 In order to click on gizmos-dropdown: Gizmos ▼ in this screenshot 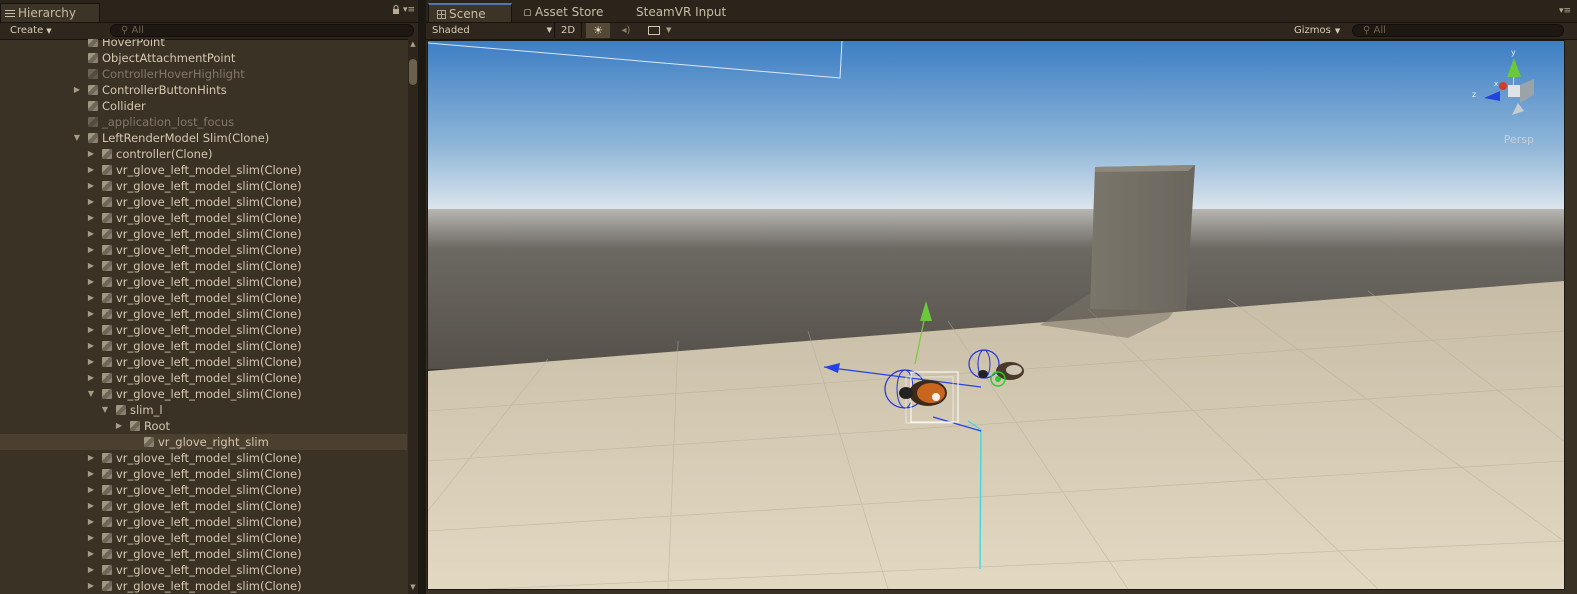, I will do `click(1317, 31)`.